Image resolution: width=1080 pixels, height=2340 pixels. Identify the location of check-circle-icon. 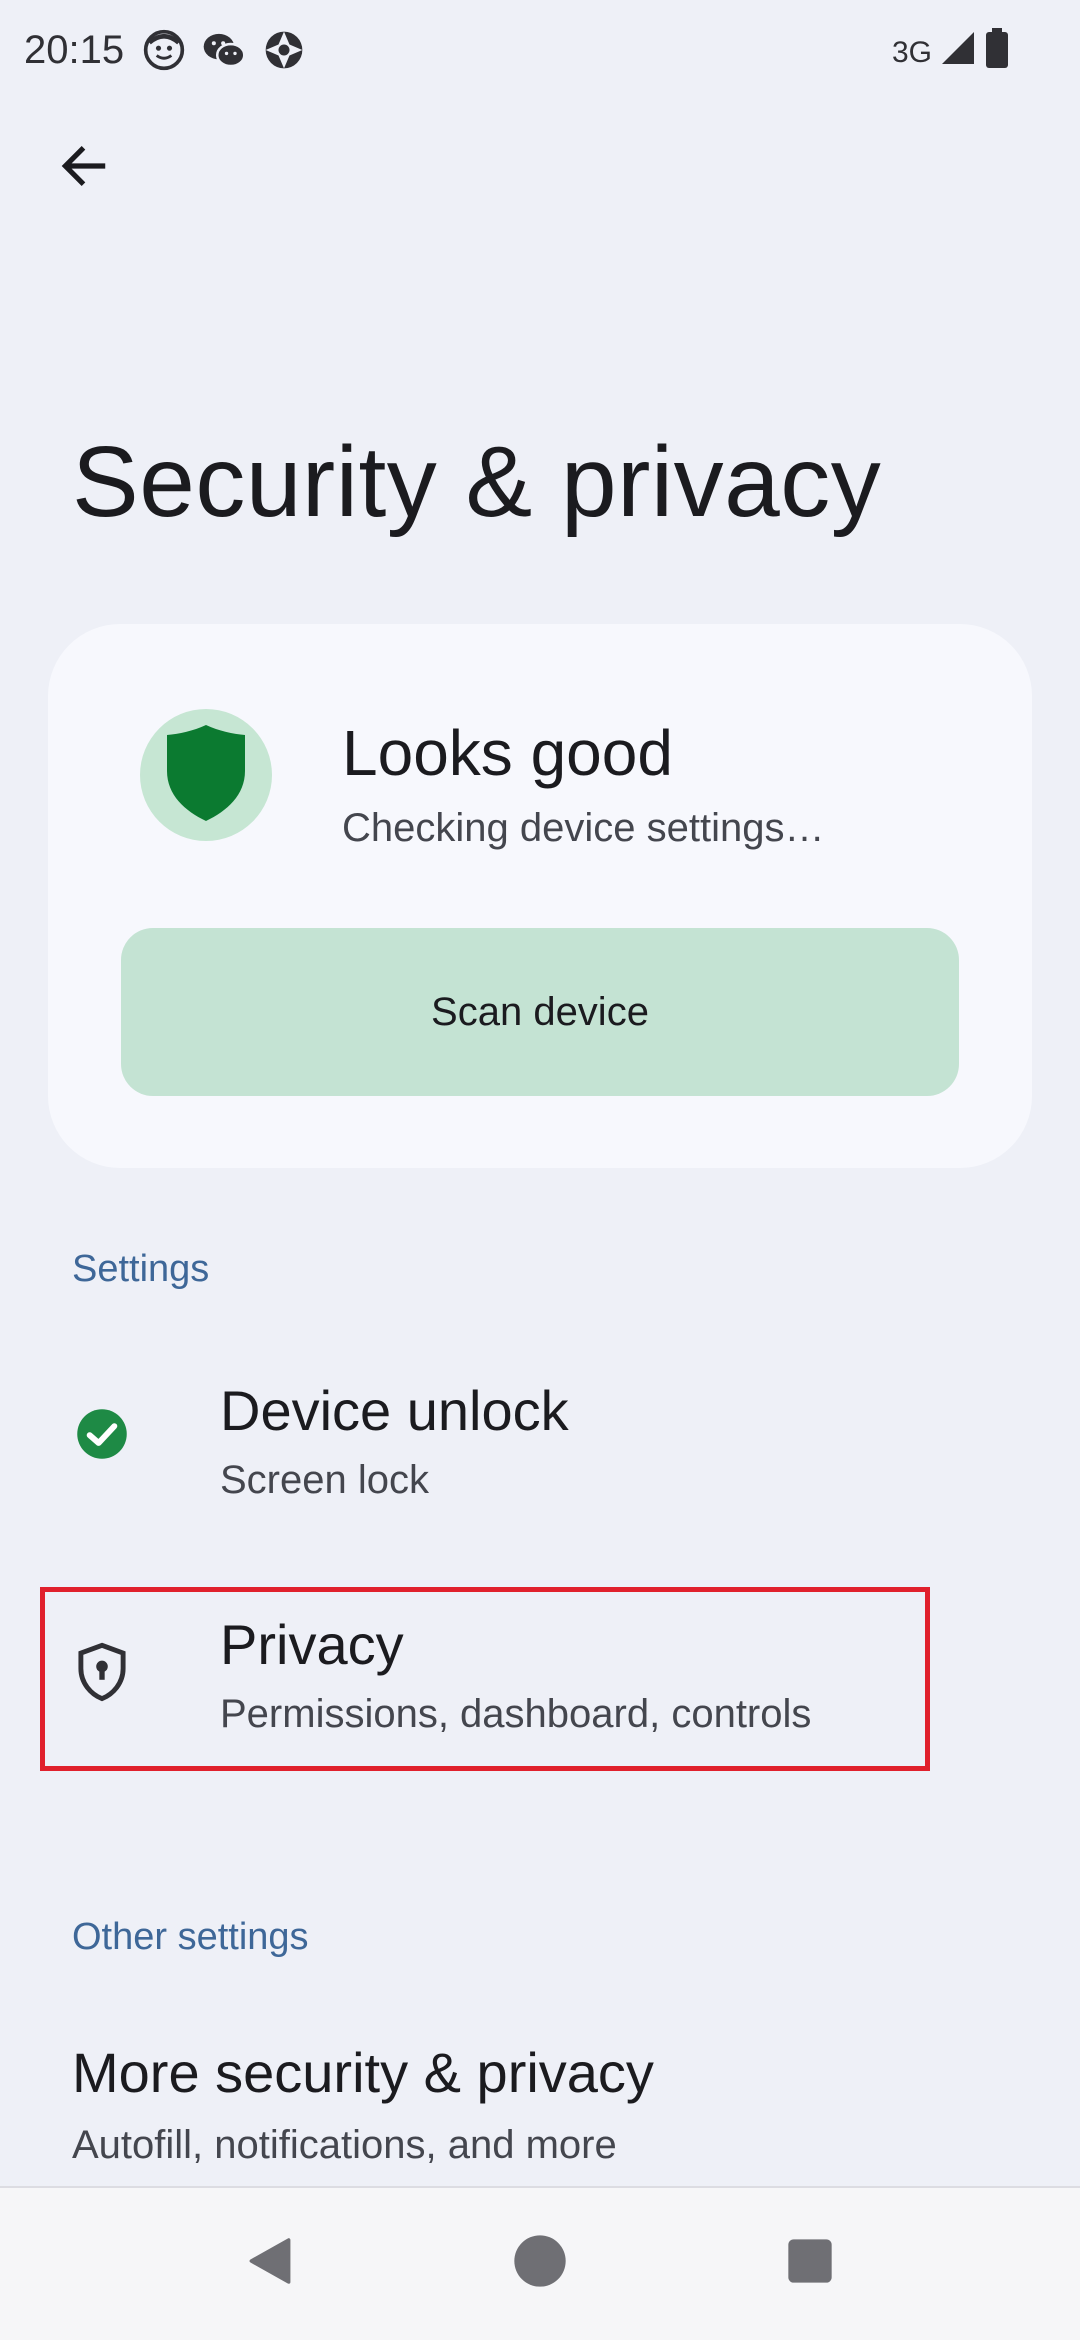
(102, 1434).